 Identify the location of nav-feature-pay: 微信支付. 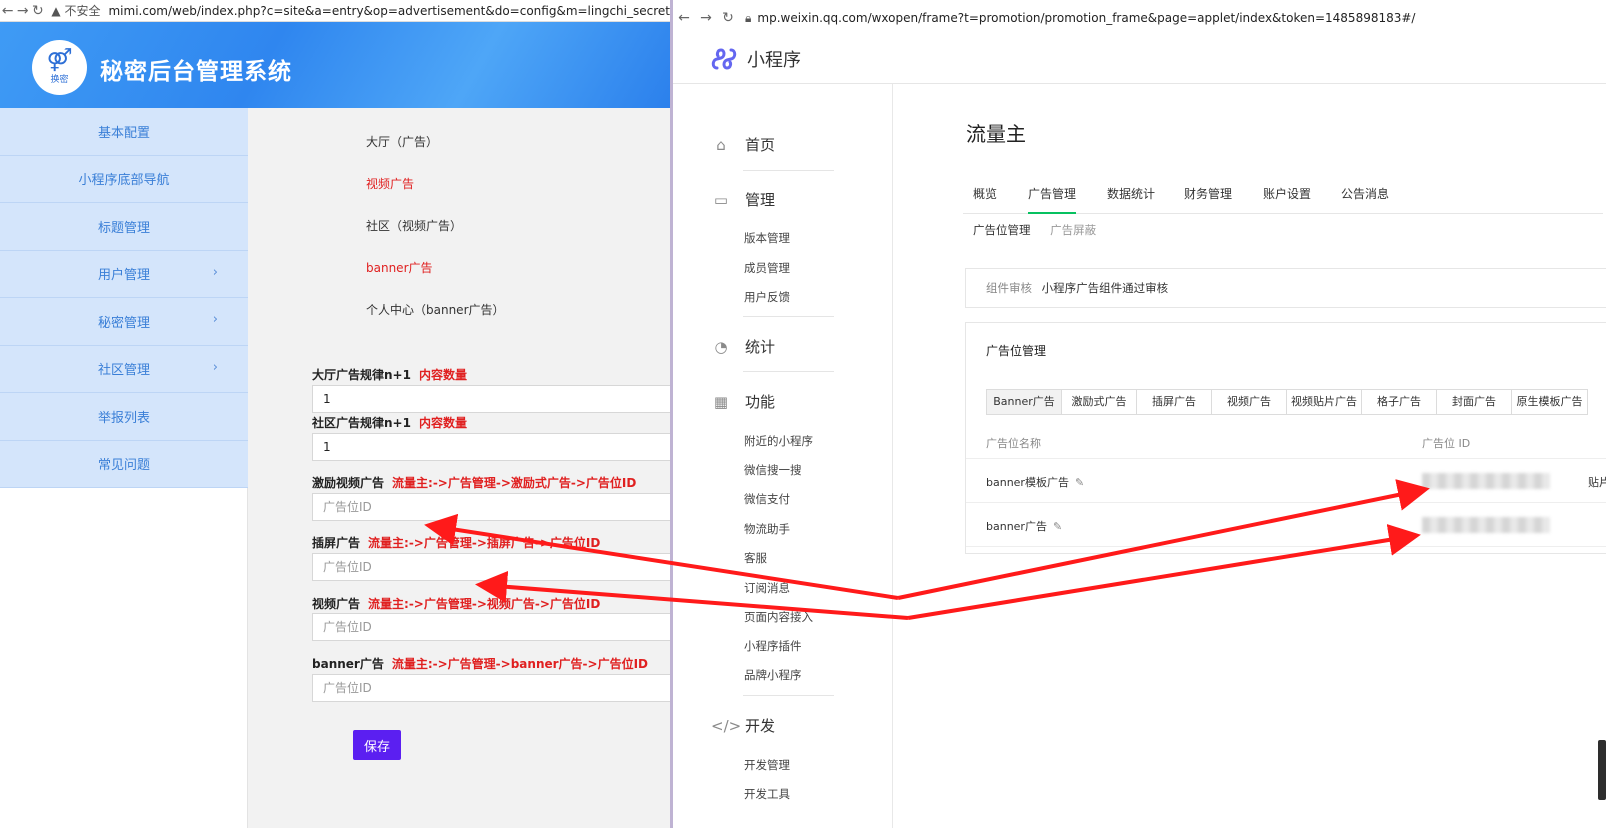
(767, 499).